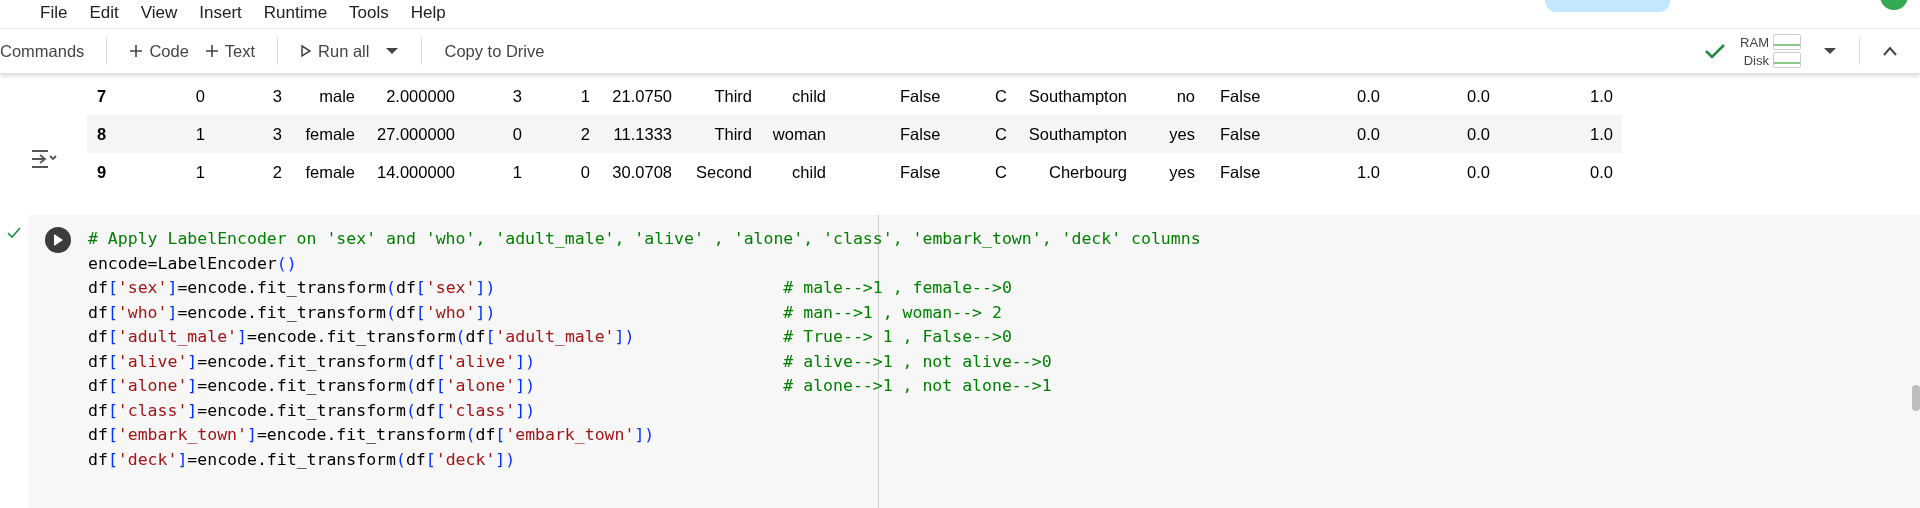 This screenshot has height=508, width=1920. I want to click on code-line: df['embark_town']=encode.fit_transform(df['embark_town']), so click(372, 435).